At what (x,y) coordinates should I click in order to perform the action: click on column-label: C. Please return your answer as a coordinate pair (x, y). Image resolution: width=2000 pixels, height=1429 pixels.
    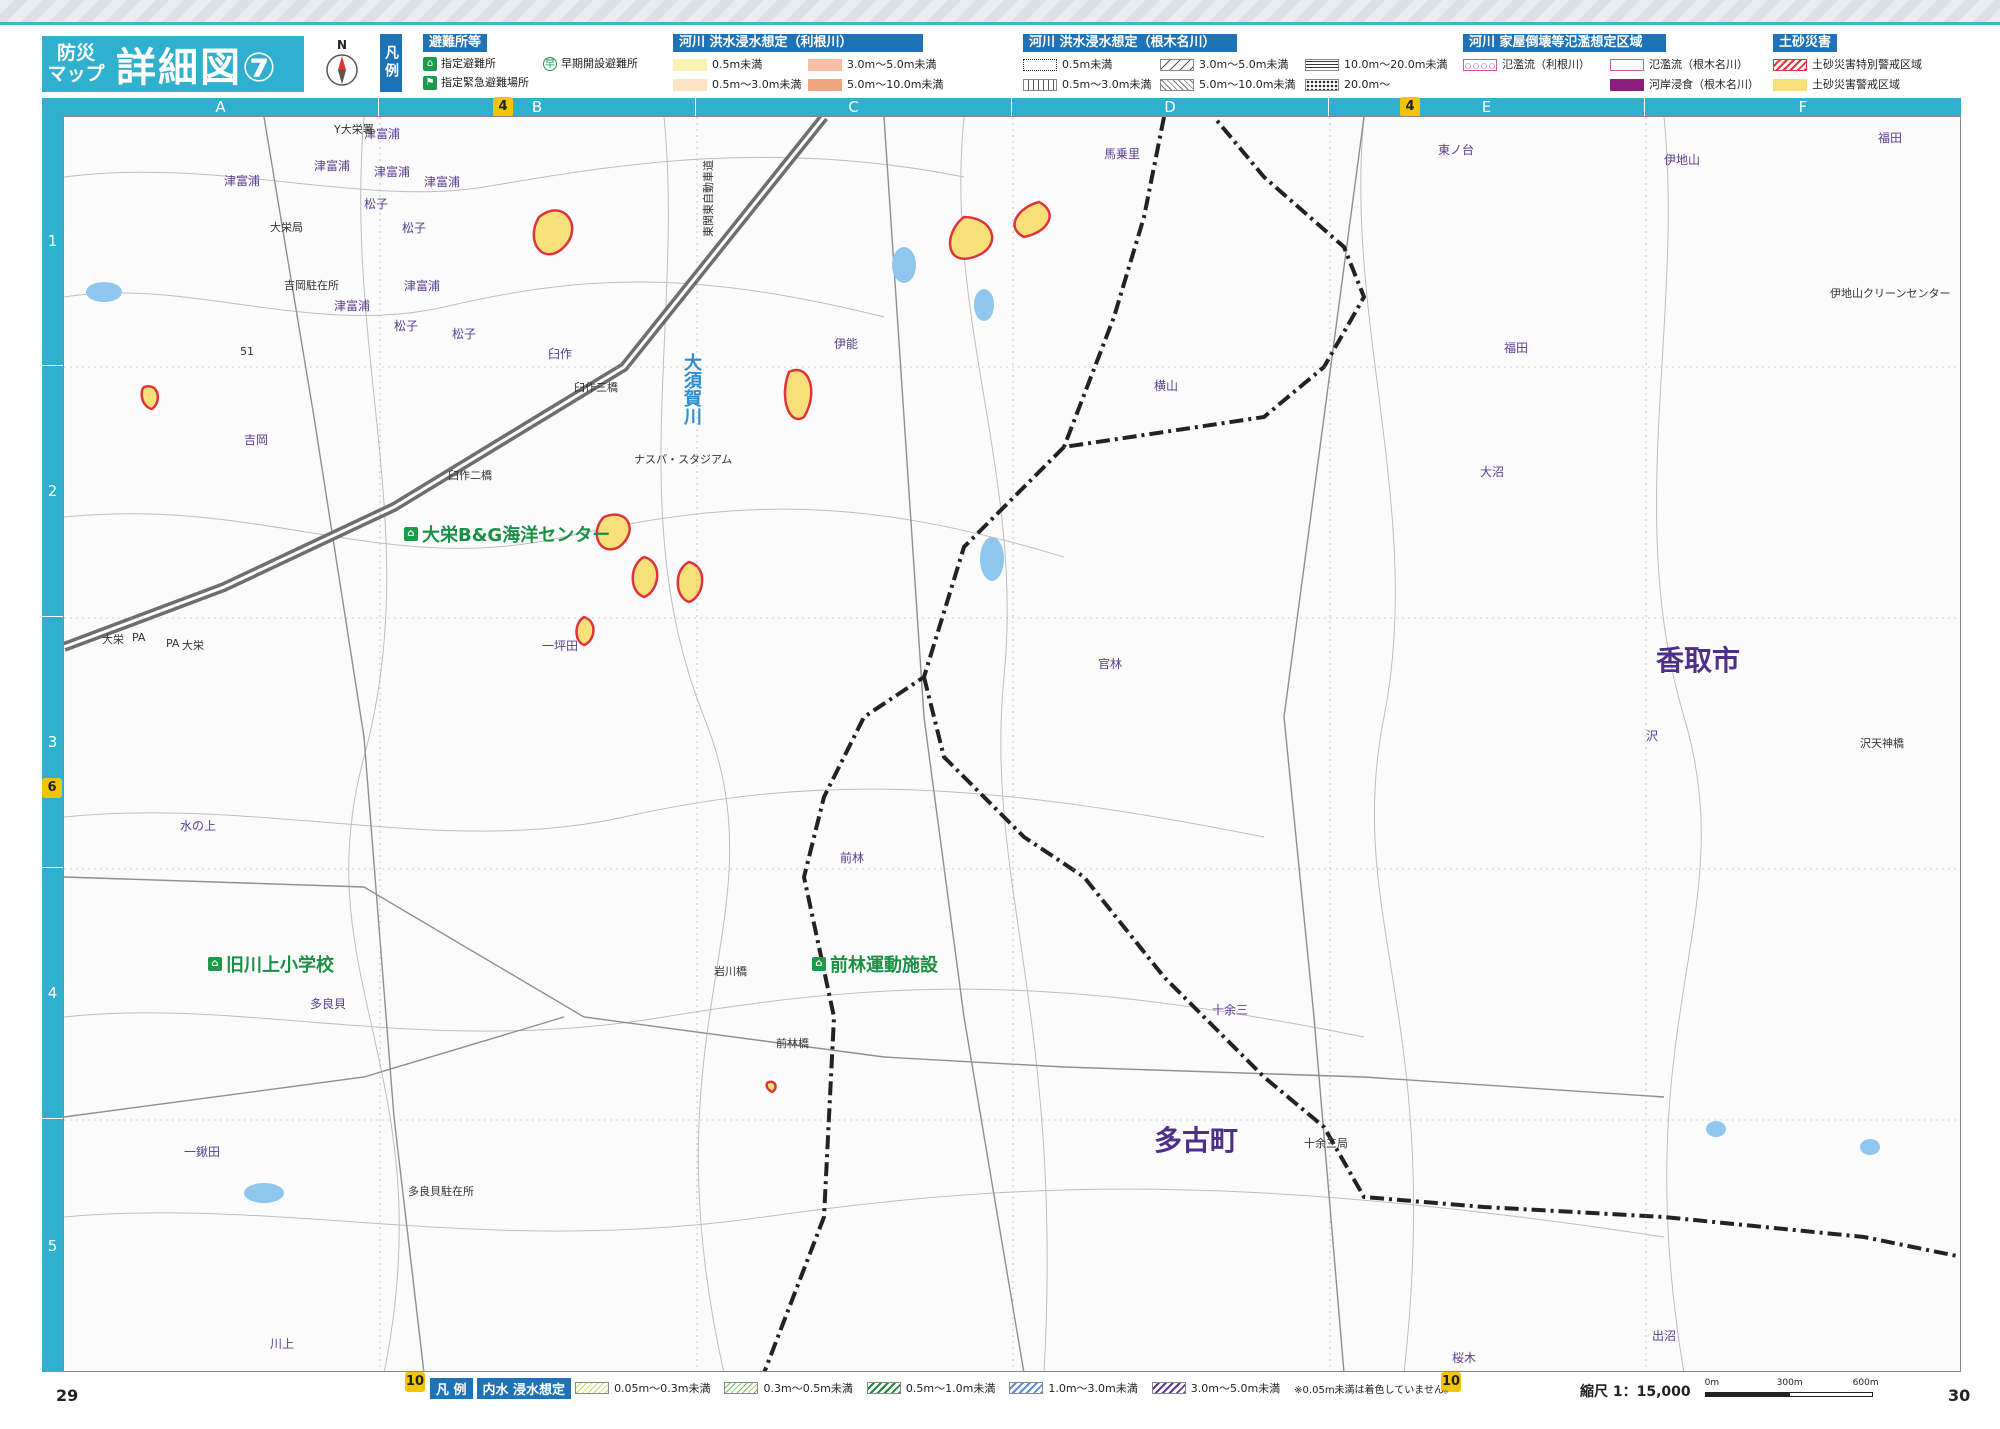
    Looking at the image, I should click on (854, 107).